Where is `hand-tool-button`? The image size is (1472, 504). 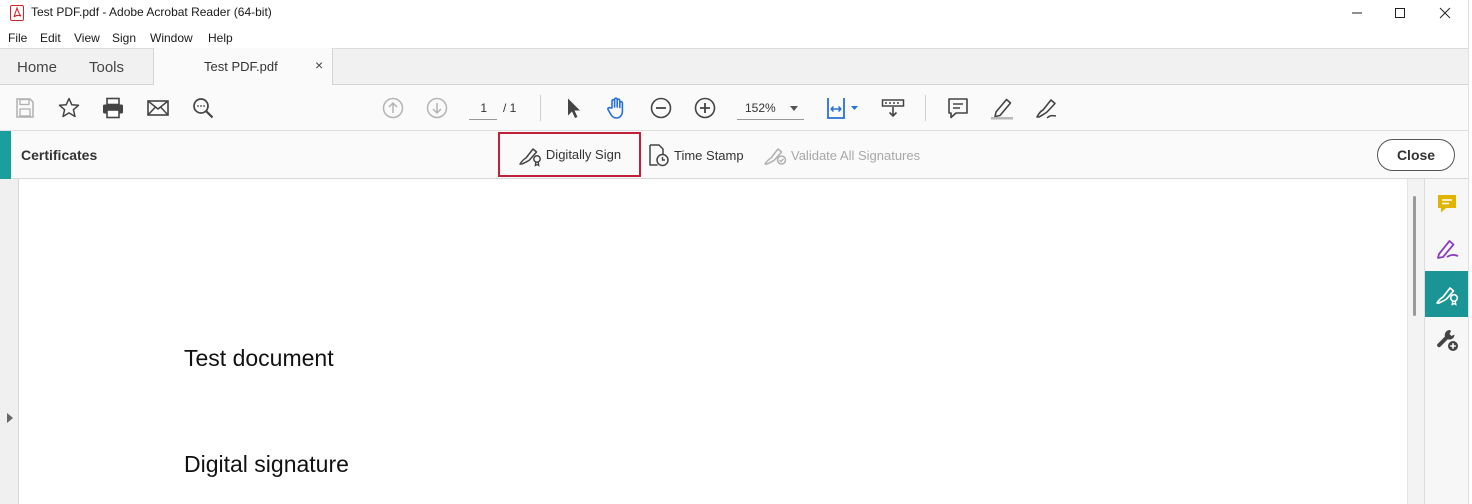 hand-tool-button is located at coordinates (617, 108).